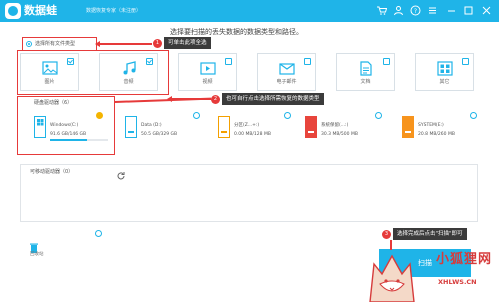  What do you see at coordinates (398, 10) in the screenshot?
I see `user-icon` at bounding box center [398, 10].